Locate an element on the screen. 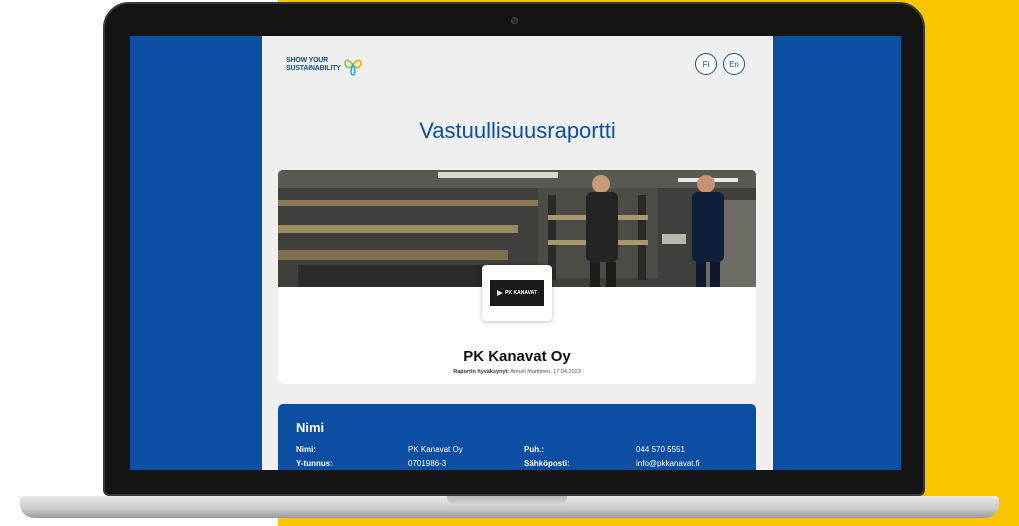 The image size is (1019, 526). info-panel-title: Nimi is located at coordinates (310, 427).